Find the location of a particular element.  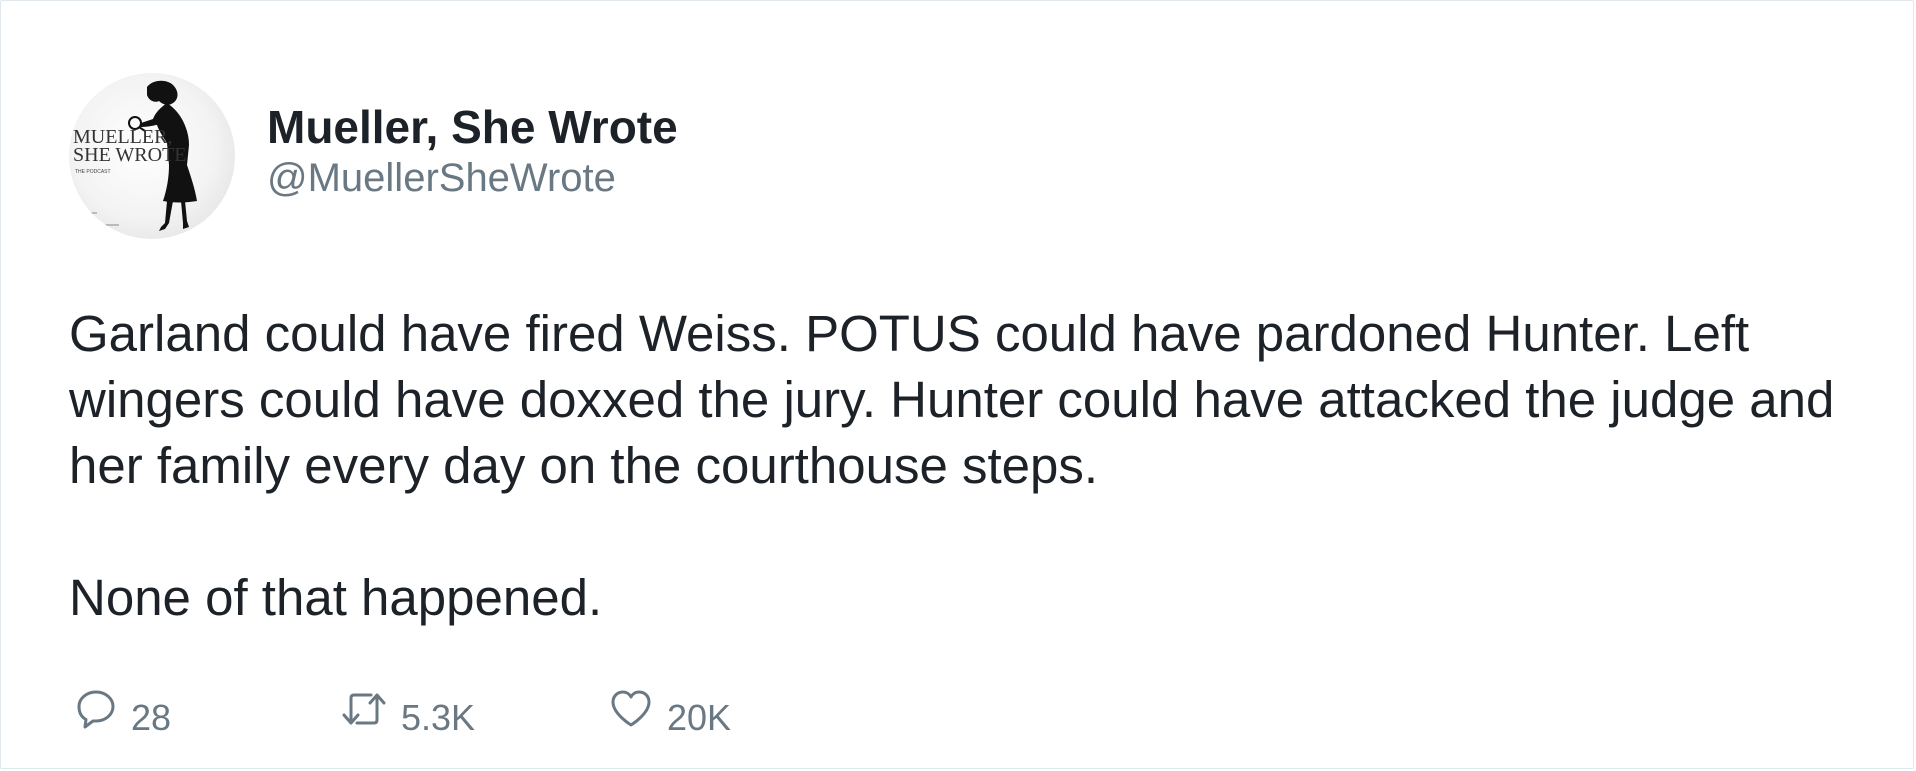

like-count: 20K is located at coordinates (699, 717).